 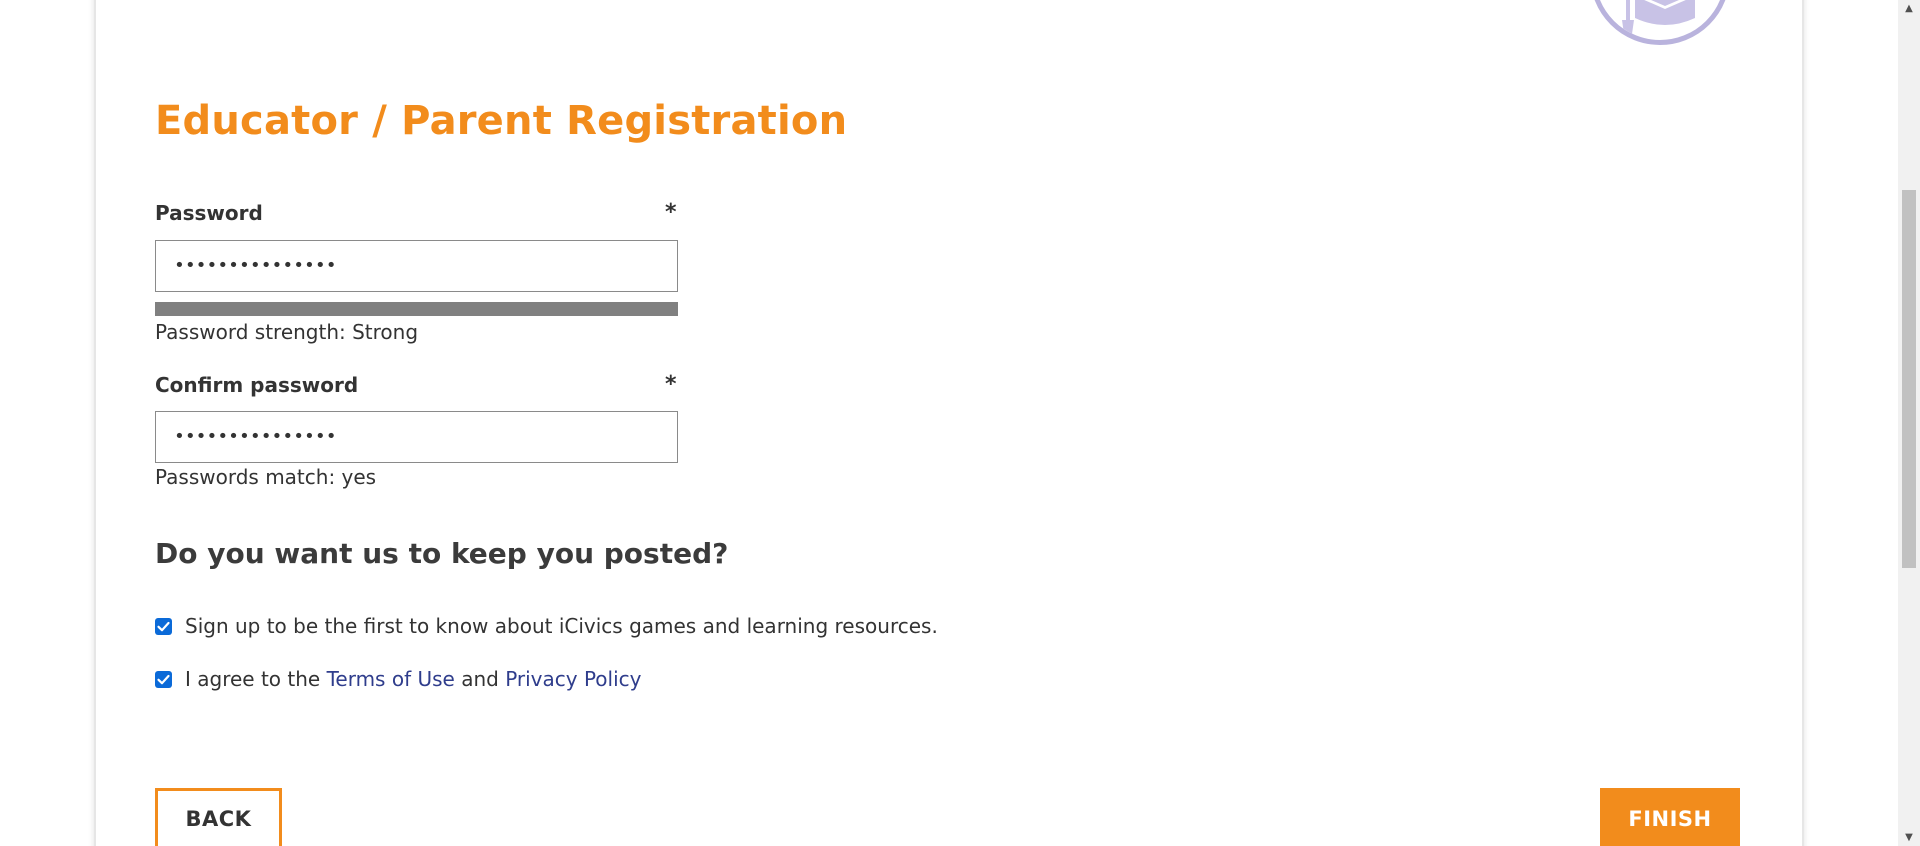 I want to click on keep-posted-heading: Do you want us to keep you posted?, so click(x=442, y=553).